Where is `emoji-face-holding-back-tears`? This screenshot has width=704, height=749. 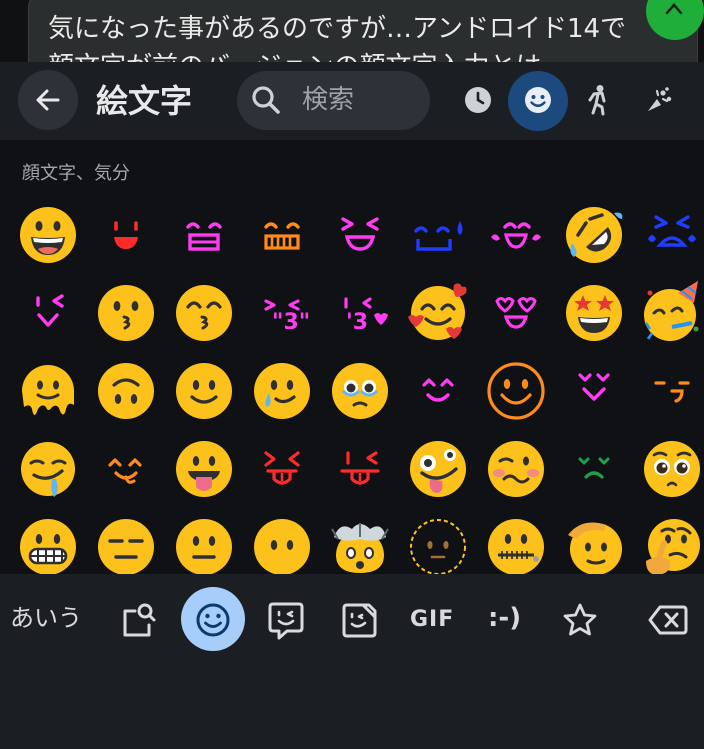
emoji-face-holding-back-tears is located at coordinates (360, 391).